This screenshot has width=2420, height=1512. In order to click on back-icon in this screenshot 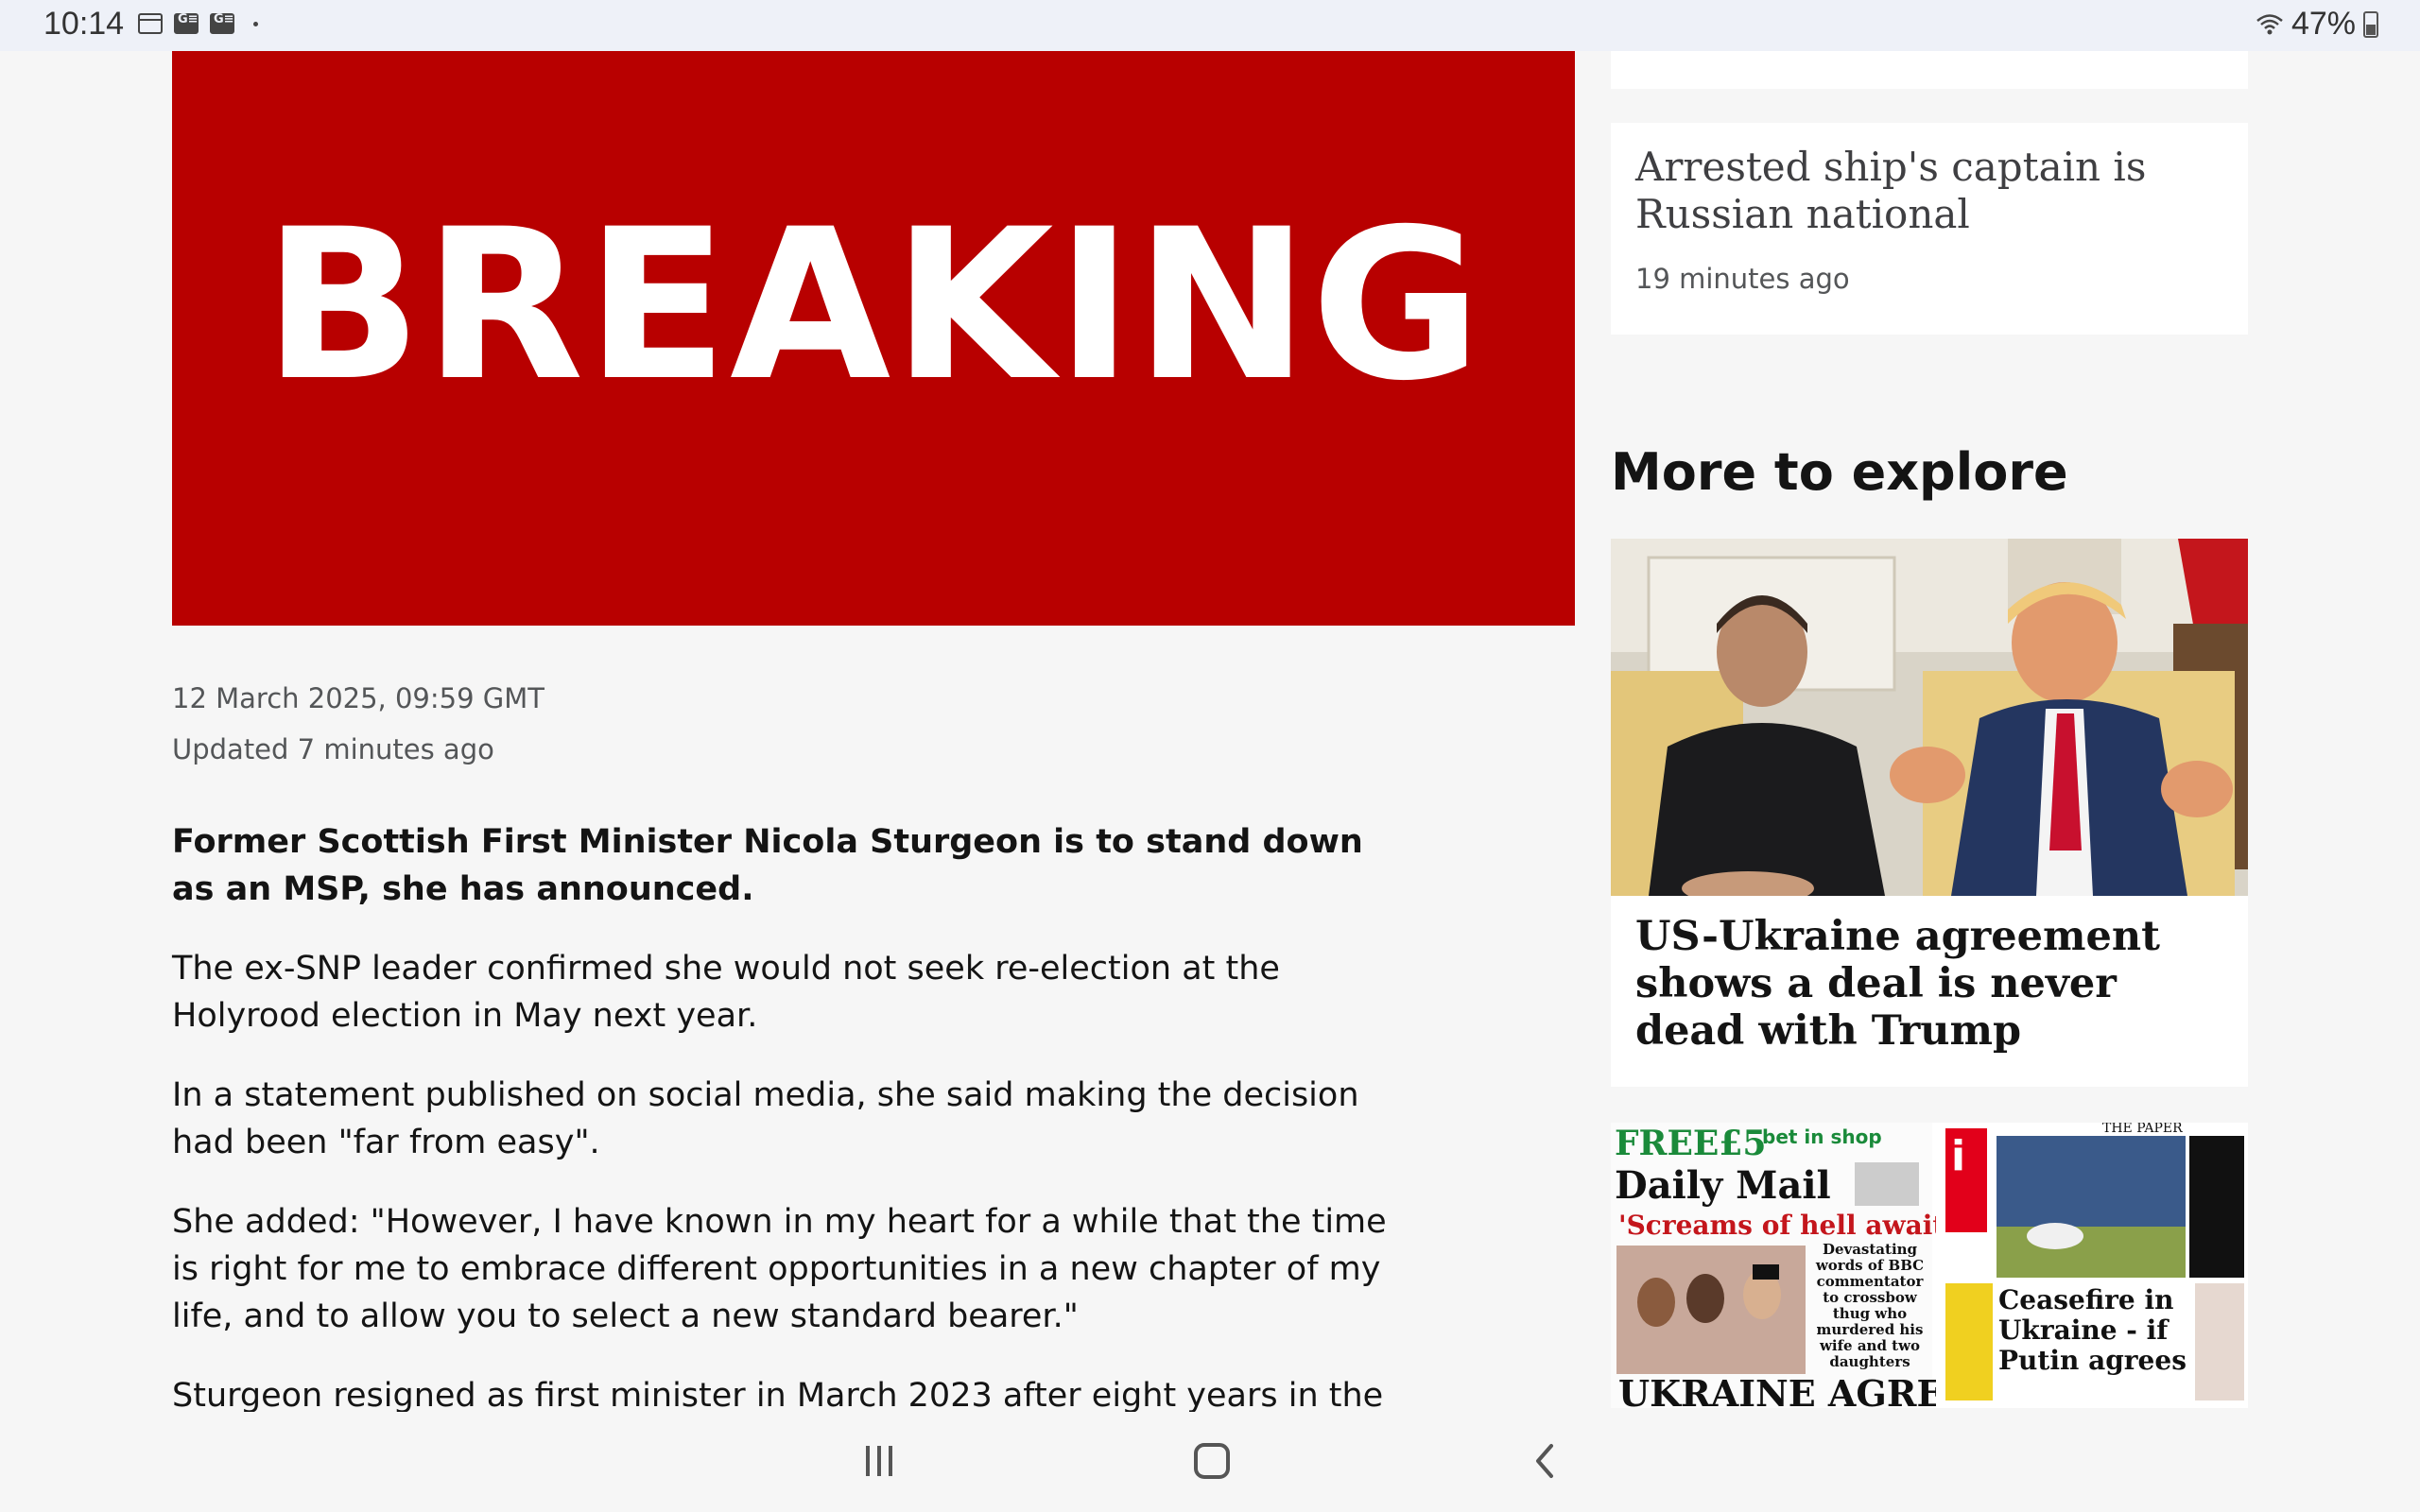, I will do `click(1544, 1461)`.